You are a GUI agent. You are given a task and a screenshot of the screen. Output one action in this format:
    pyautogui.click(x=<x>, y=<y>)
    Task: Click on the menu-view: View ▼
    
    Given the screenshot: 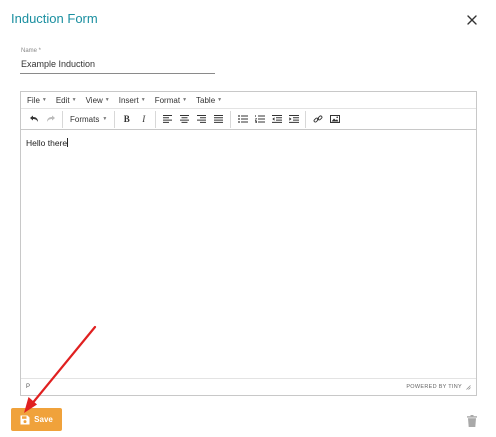 What is the action you would take?
    pyautogui.click(x=98, y=100)
    